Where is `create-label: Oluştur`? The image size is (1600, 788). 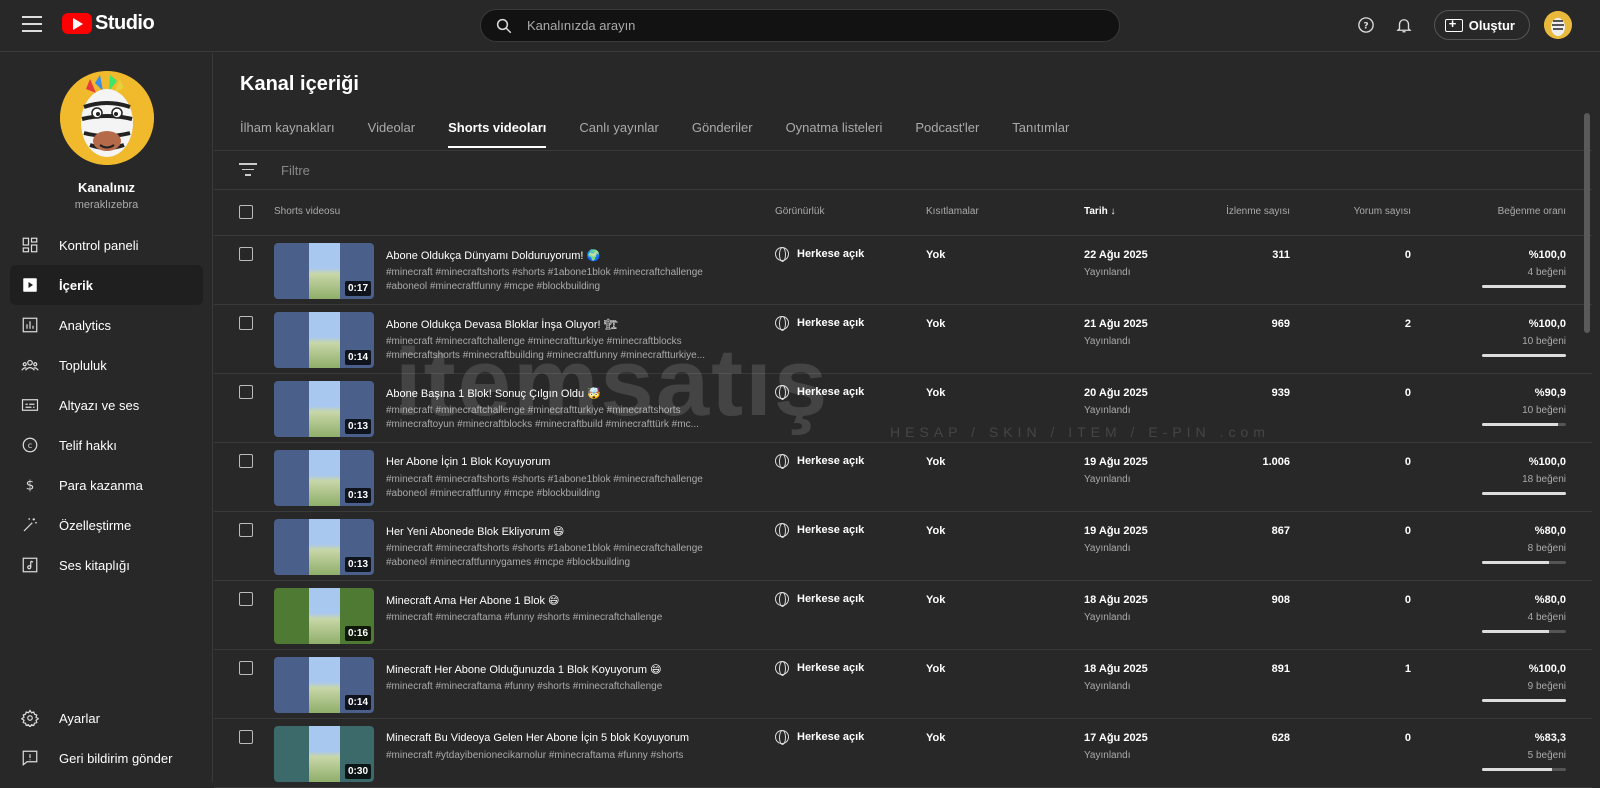
create-label: Oluştur is located at coordinates (1491, 25).